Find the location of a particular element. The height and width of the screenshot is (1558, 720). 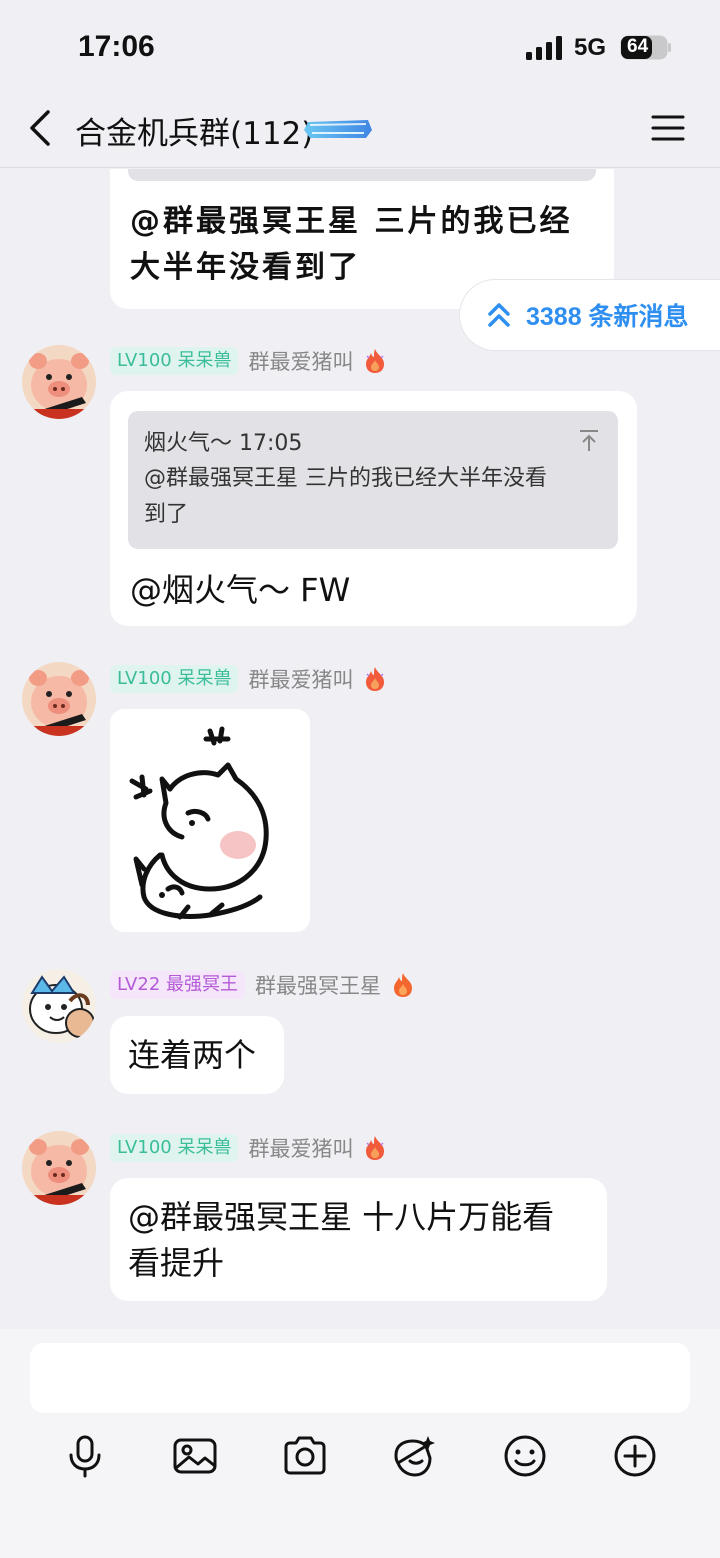

level-badge: LV22 最强冥王 is located at coordinates (177, 985).